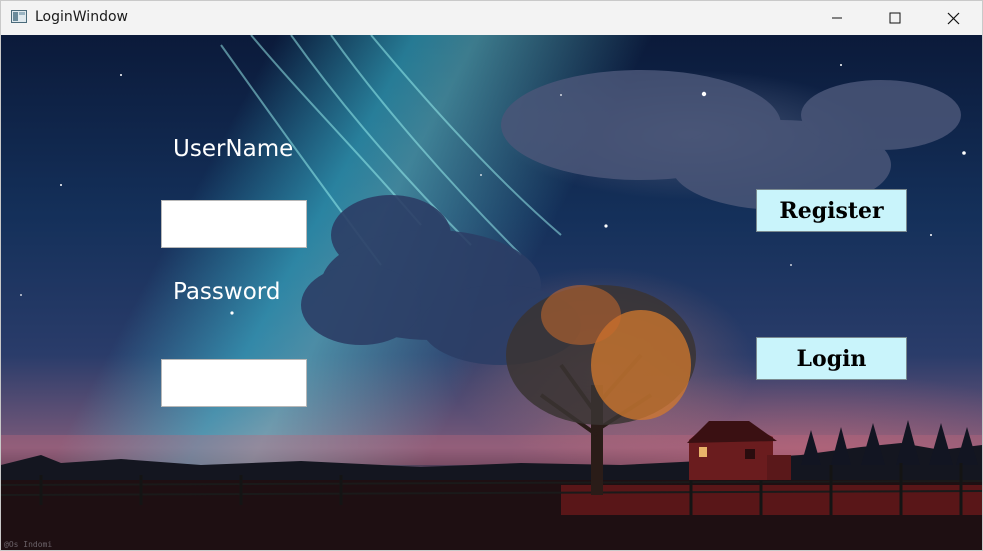  Describe the element at coordinates (28, 544) in the screenshot. I see `image-watermark: @Os Indomi` at that location.